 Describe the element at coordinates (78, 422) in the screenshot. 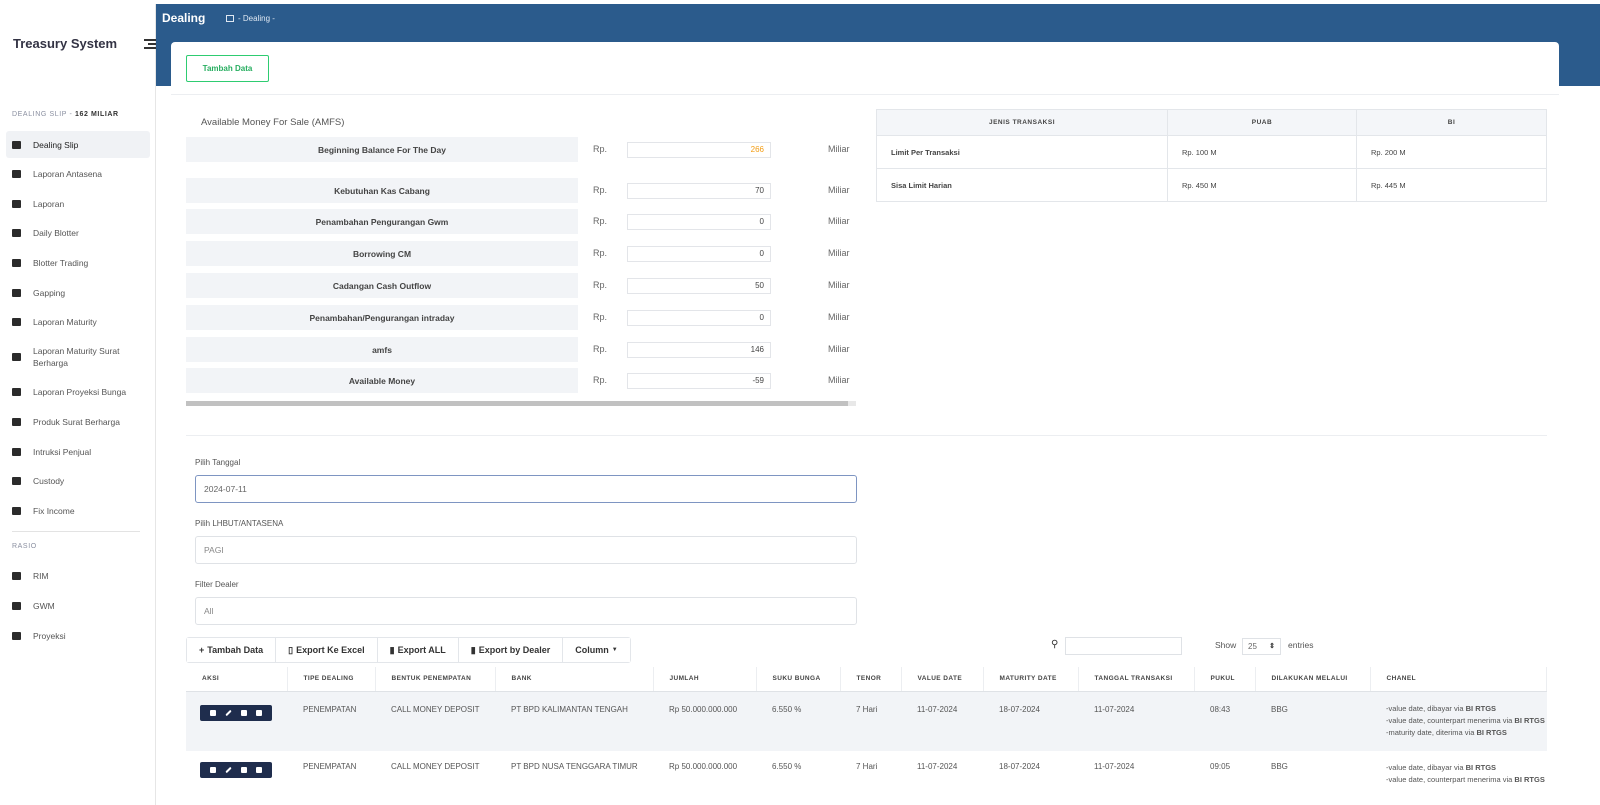

I see `sidebar-item-produk-surat-berharga: Produk Surat Berharga` at that location.